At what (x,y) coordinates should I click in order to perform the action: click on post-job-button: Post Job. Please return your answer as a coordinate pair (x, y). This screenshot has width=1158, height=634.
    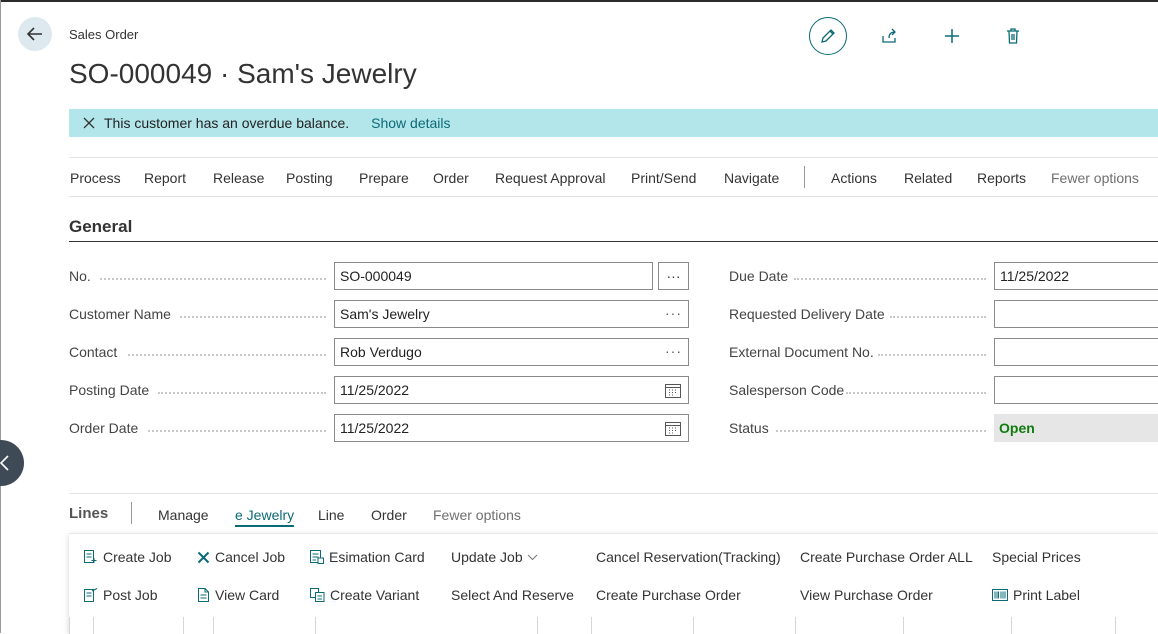
    Looking at the image, I should click on (120, 595).